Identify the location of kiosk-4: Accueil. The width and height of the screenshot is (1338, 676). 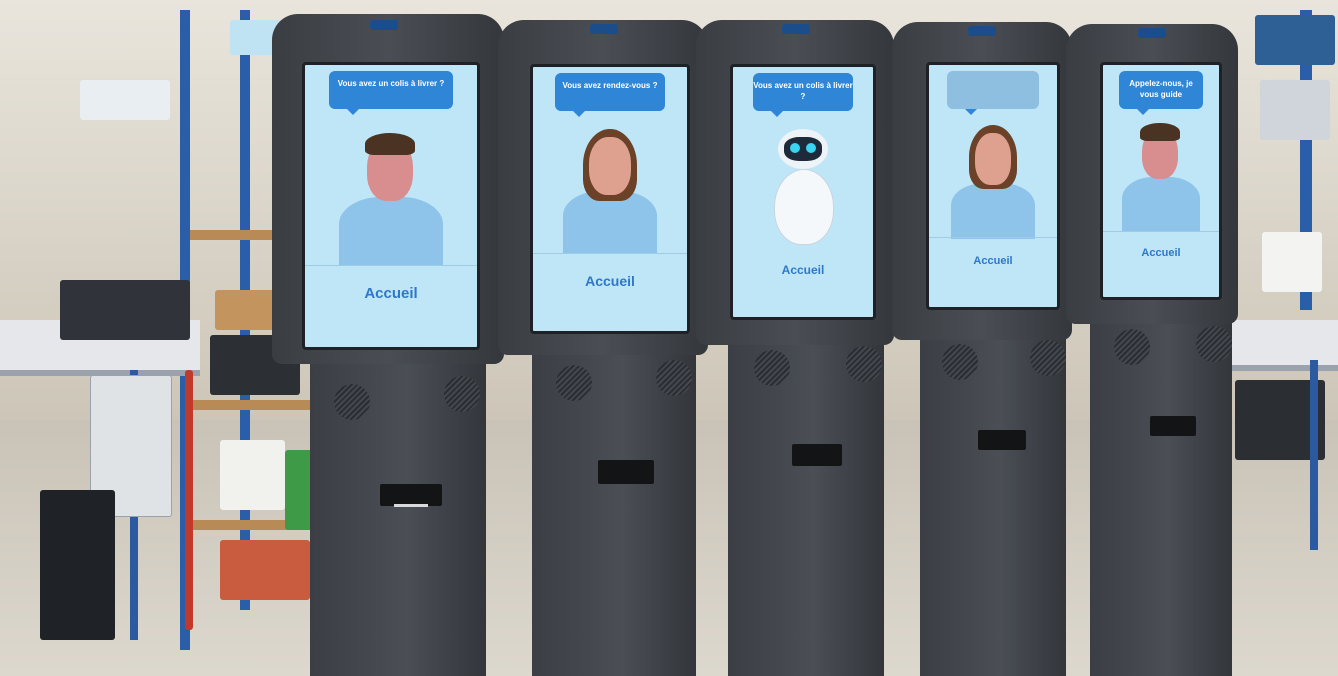
(982, 349).